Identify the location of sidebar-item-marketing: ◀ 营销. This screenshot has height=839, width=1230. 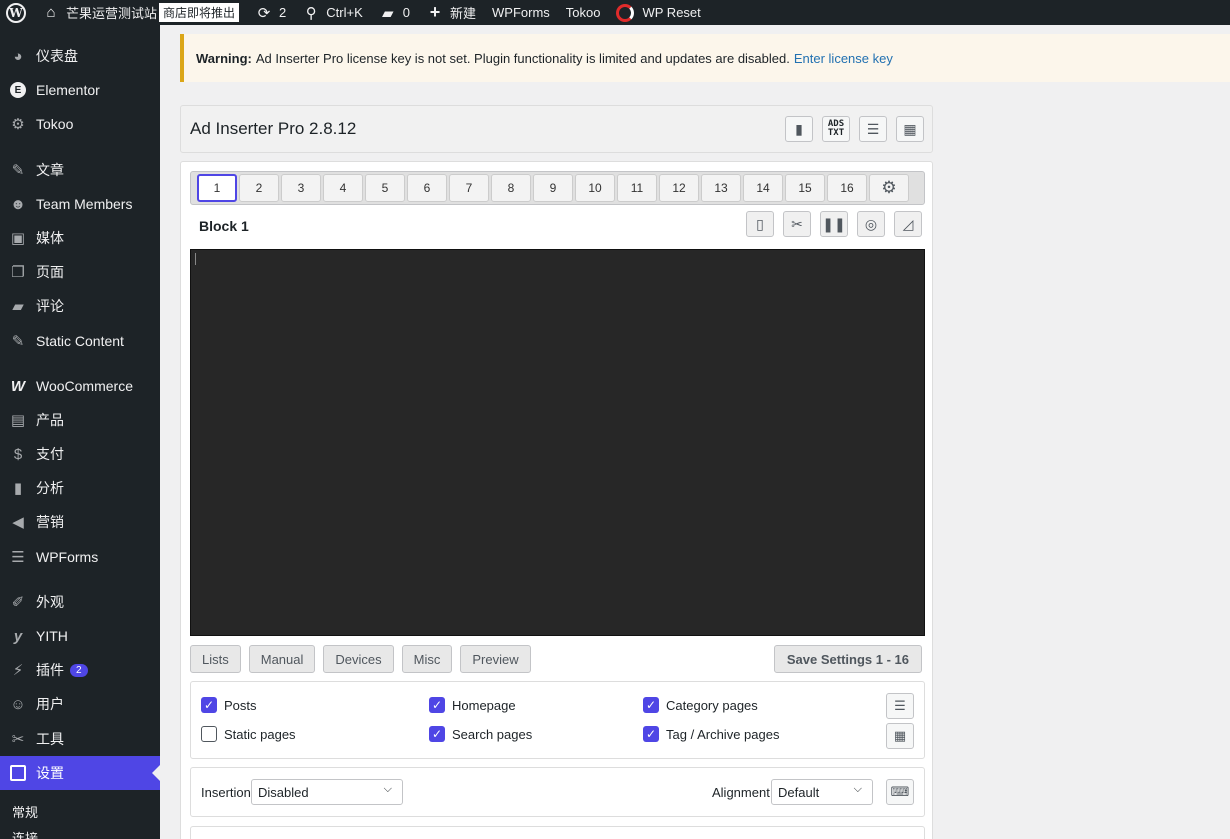
(80, 522).